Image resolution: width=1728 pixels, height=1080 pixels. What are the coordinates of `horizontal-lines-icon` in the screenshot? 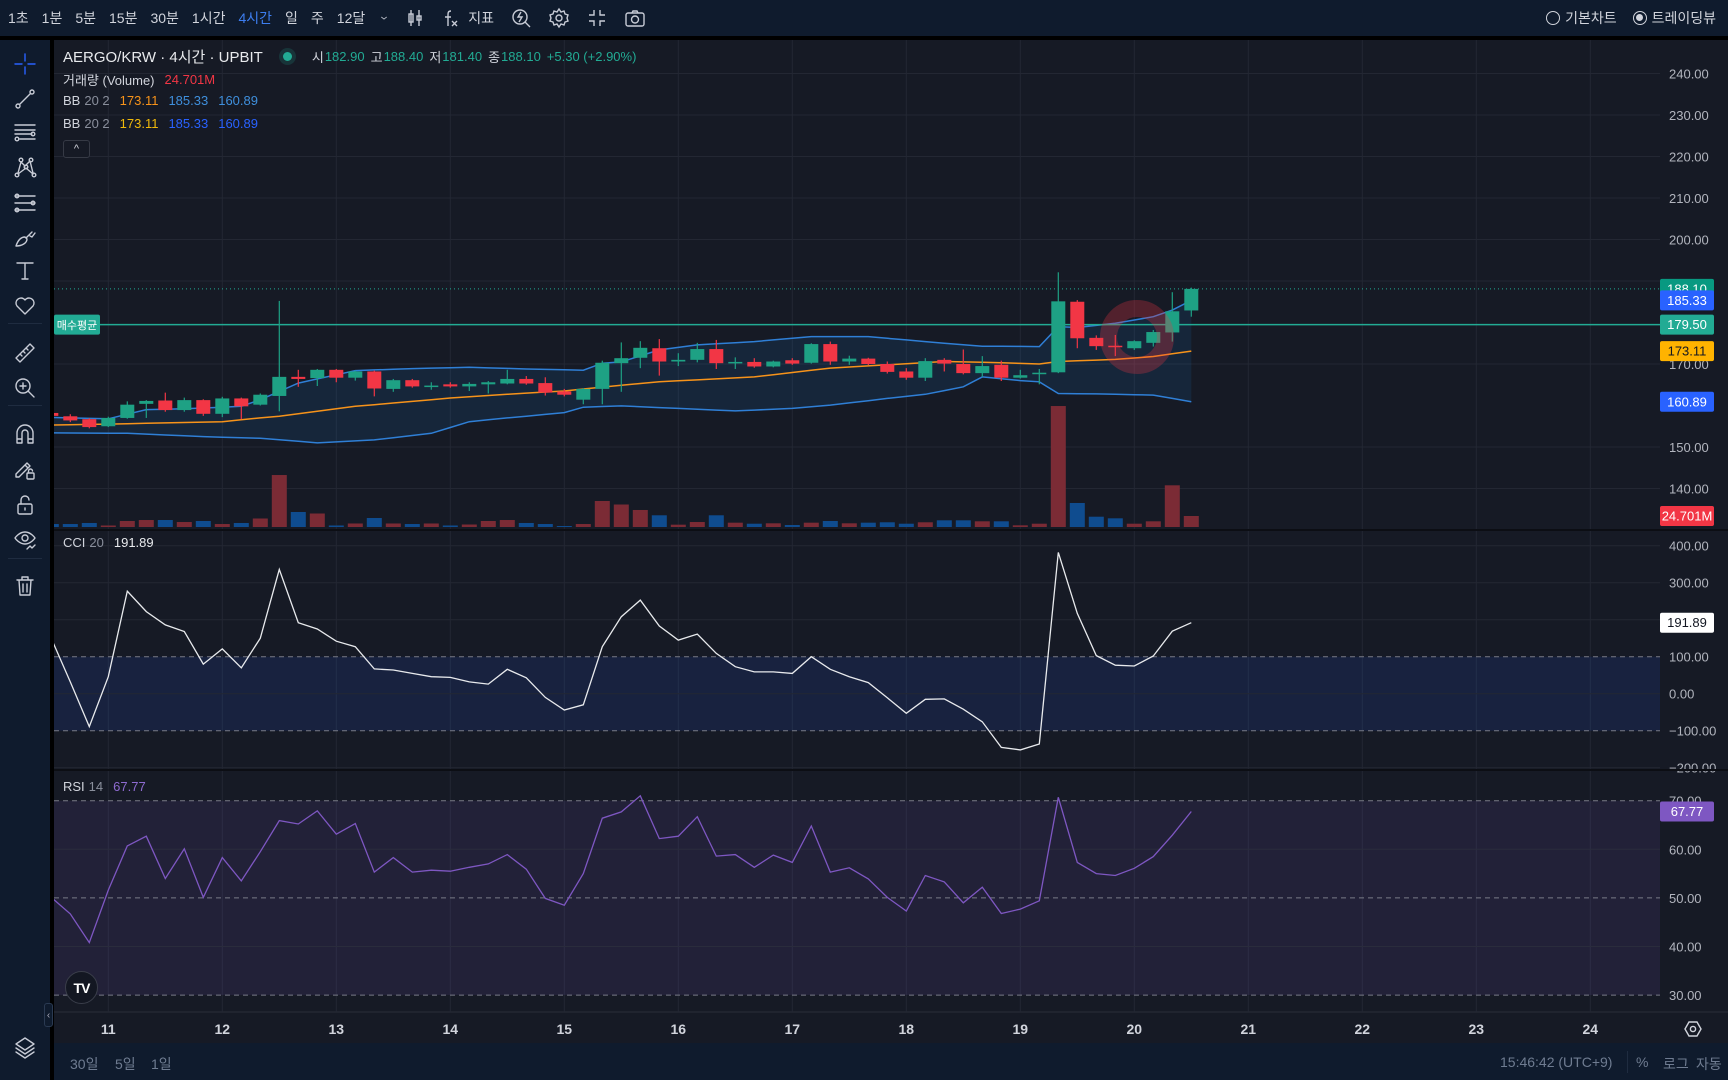 It's located at (25, 132).